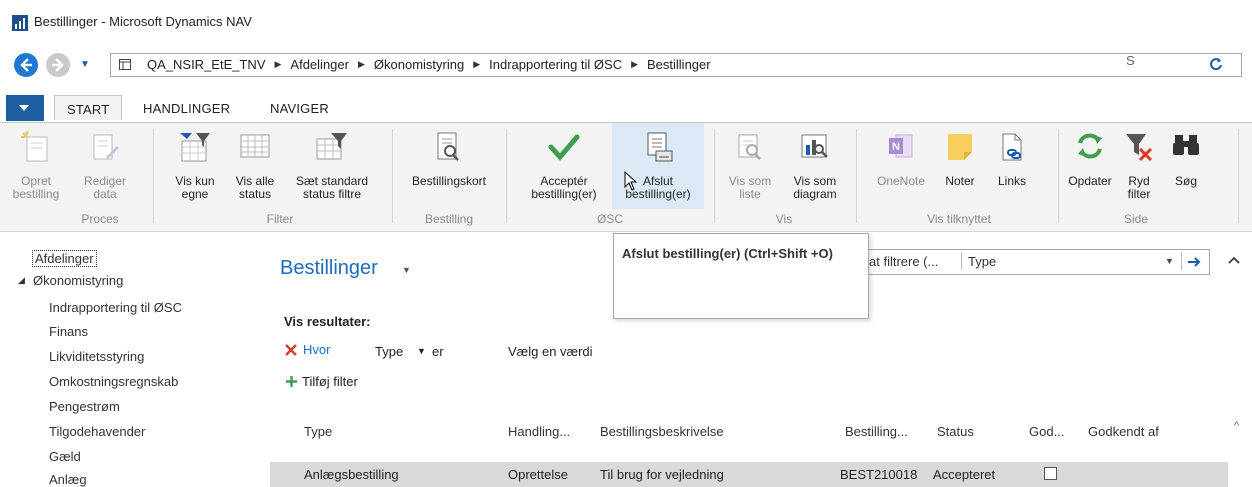 The height and width of the screenshot is (487, 1252). Describe the element at coordinates (631, 181) in the screenshot. I see `mouse-cursor-icon` at that location.